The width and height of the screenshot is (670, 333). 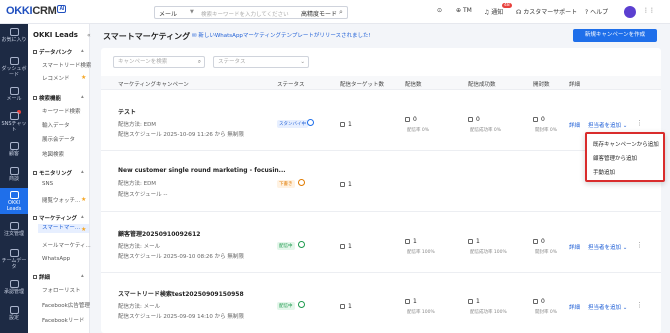 What do you see at coordinates (407, 241) in the screenshot?
I see `send-icon` at bounding box center [407, 241].